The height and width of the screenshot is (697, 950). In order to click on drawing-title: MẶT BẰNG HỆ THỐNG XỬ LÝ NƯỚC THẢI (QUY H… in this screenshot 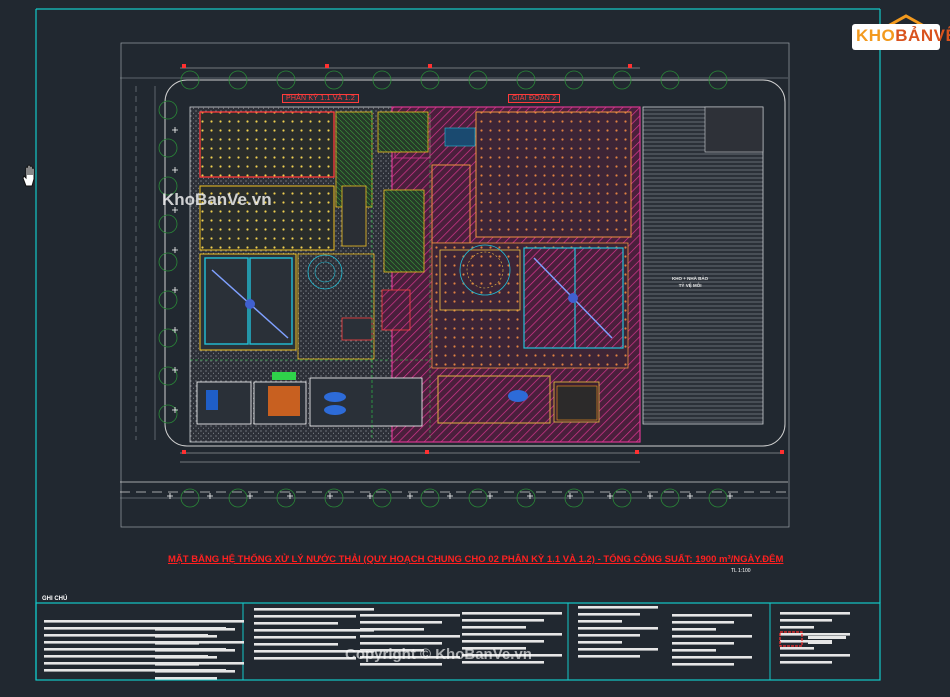, I will do `click(476, 559)`.